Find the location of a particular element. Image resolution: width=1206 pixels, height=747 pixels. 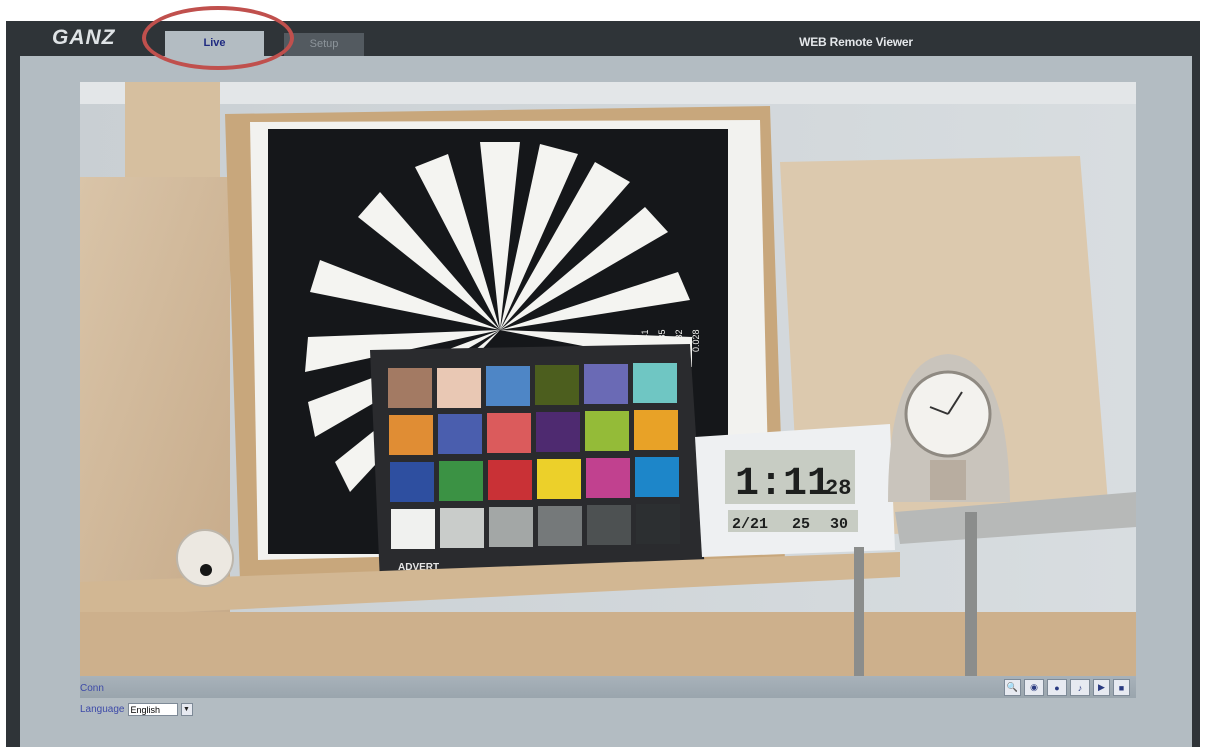

clock-humidity: 30 is located at coordinates (839, 524).